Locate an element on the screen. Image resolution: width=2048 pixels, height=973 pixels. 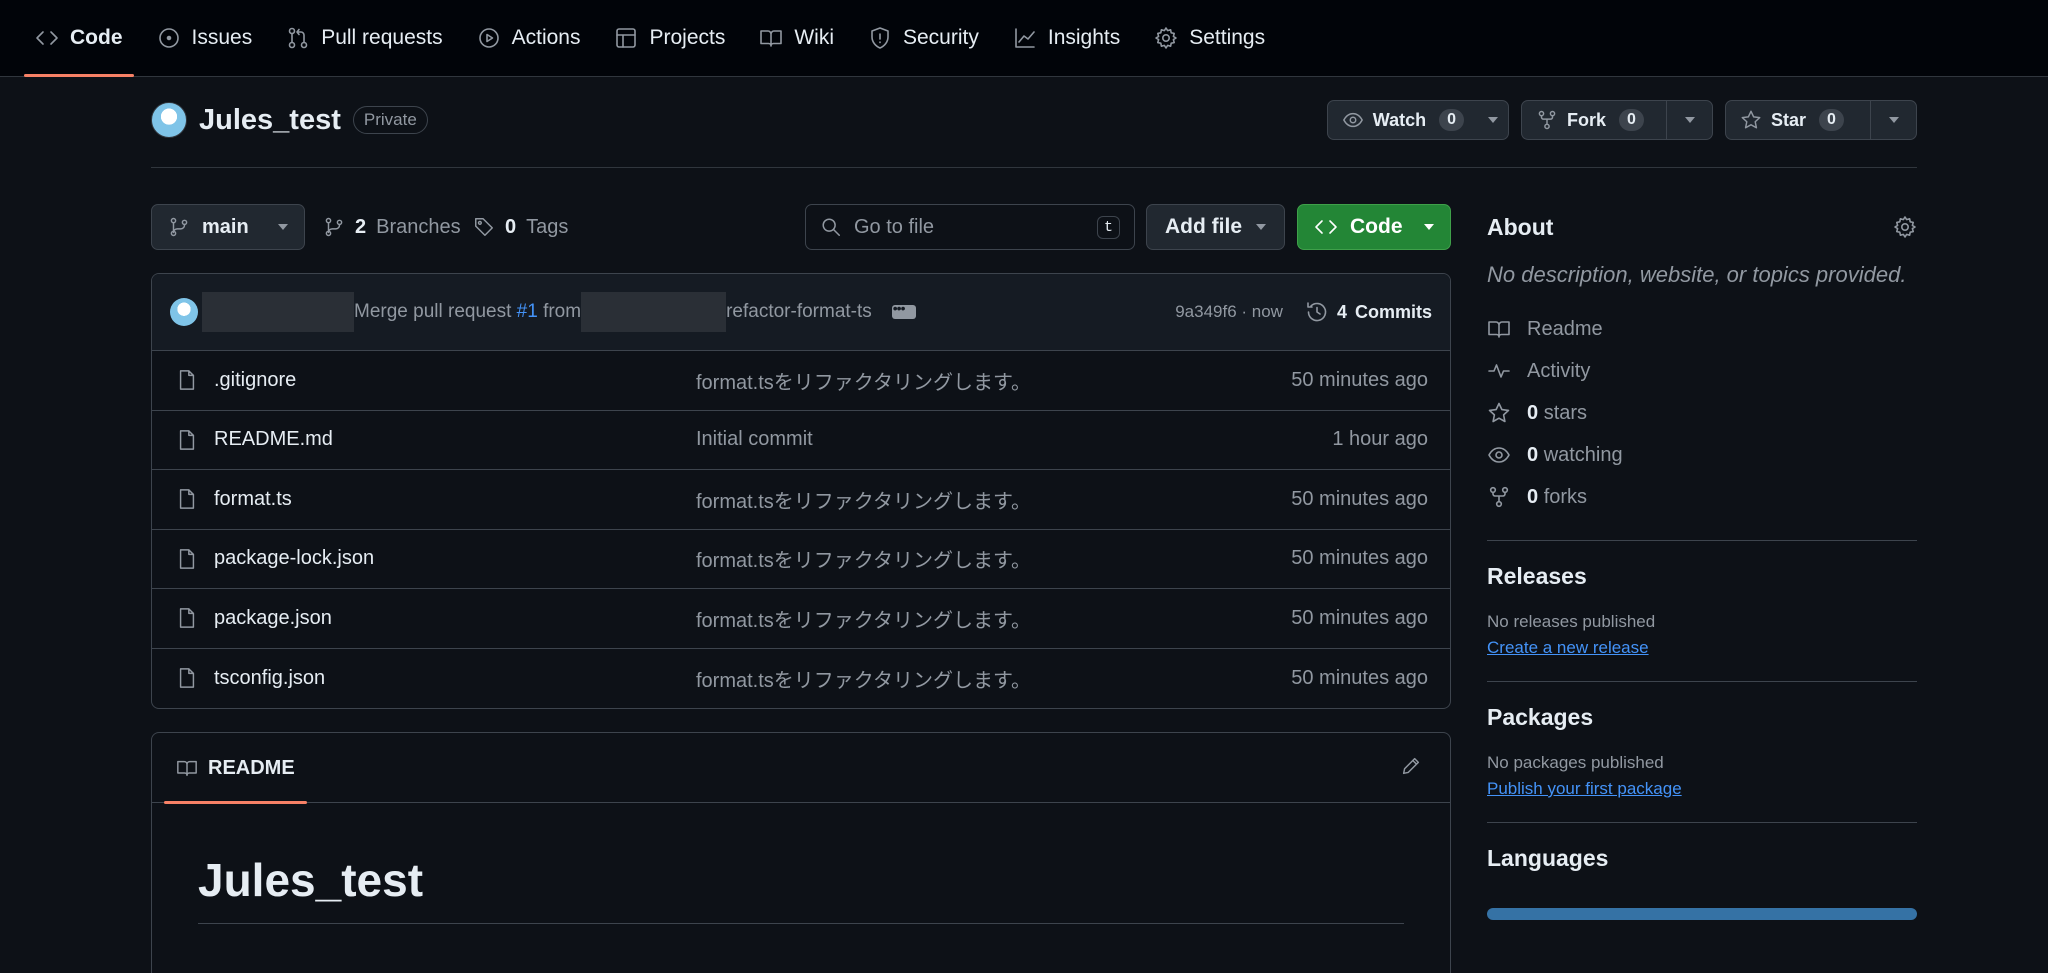
watch-dropdown-button is located at coordinates (1493, 120).